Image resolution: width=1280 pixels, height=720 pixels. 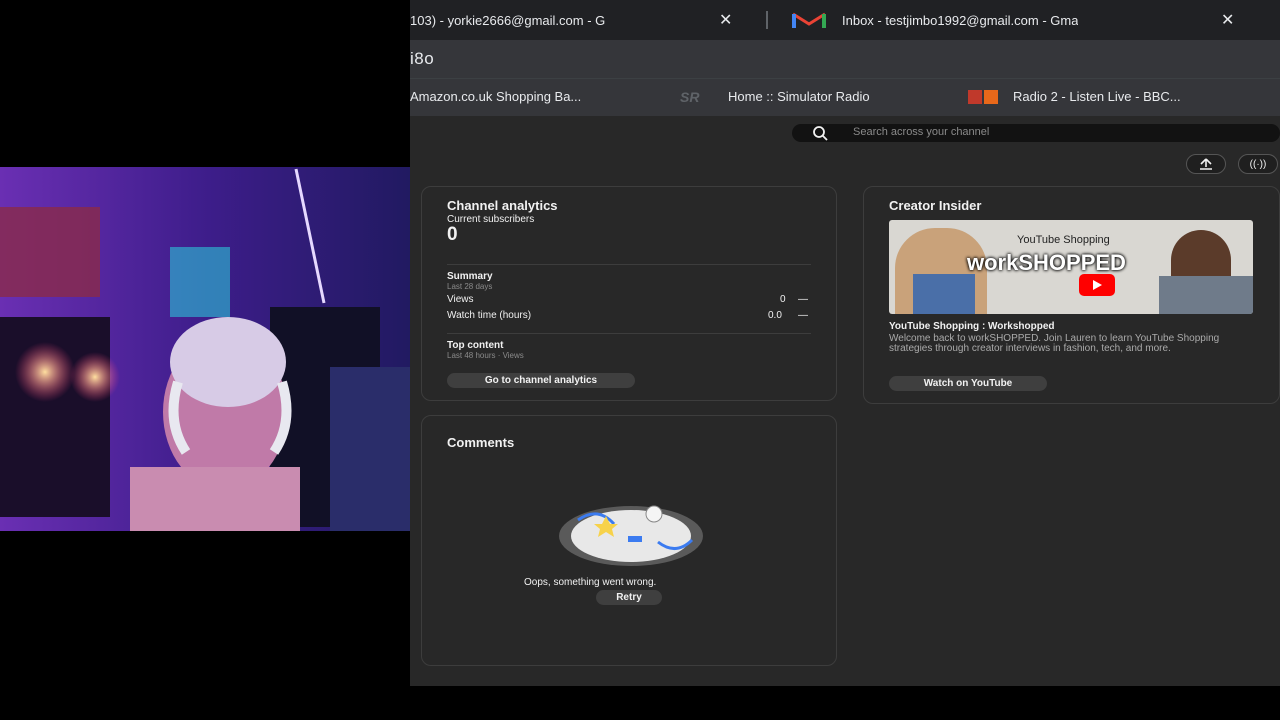 I want to click on tab-title: Inbox - testjimbo1992@gmail.com - Gma, so click(x=960, y=20).